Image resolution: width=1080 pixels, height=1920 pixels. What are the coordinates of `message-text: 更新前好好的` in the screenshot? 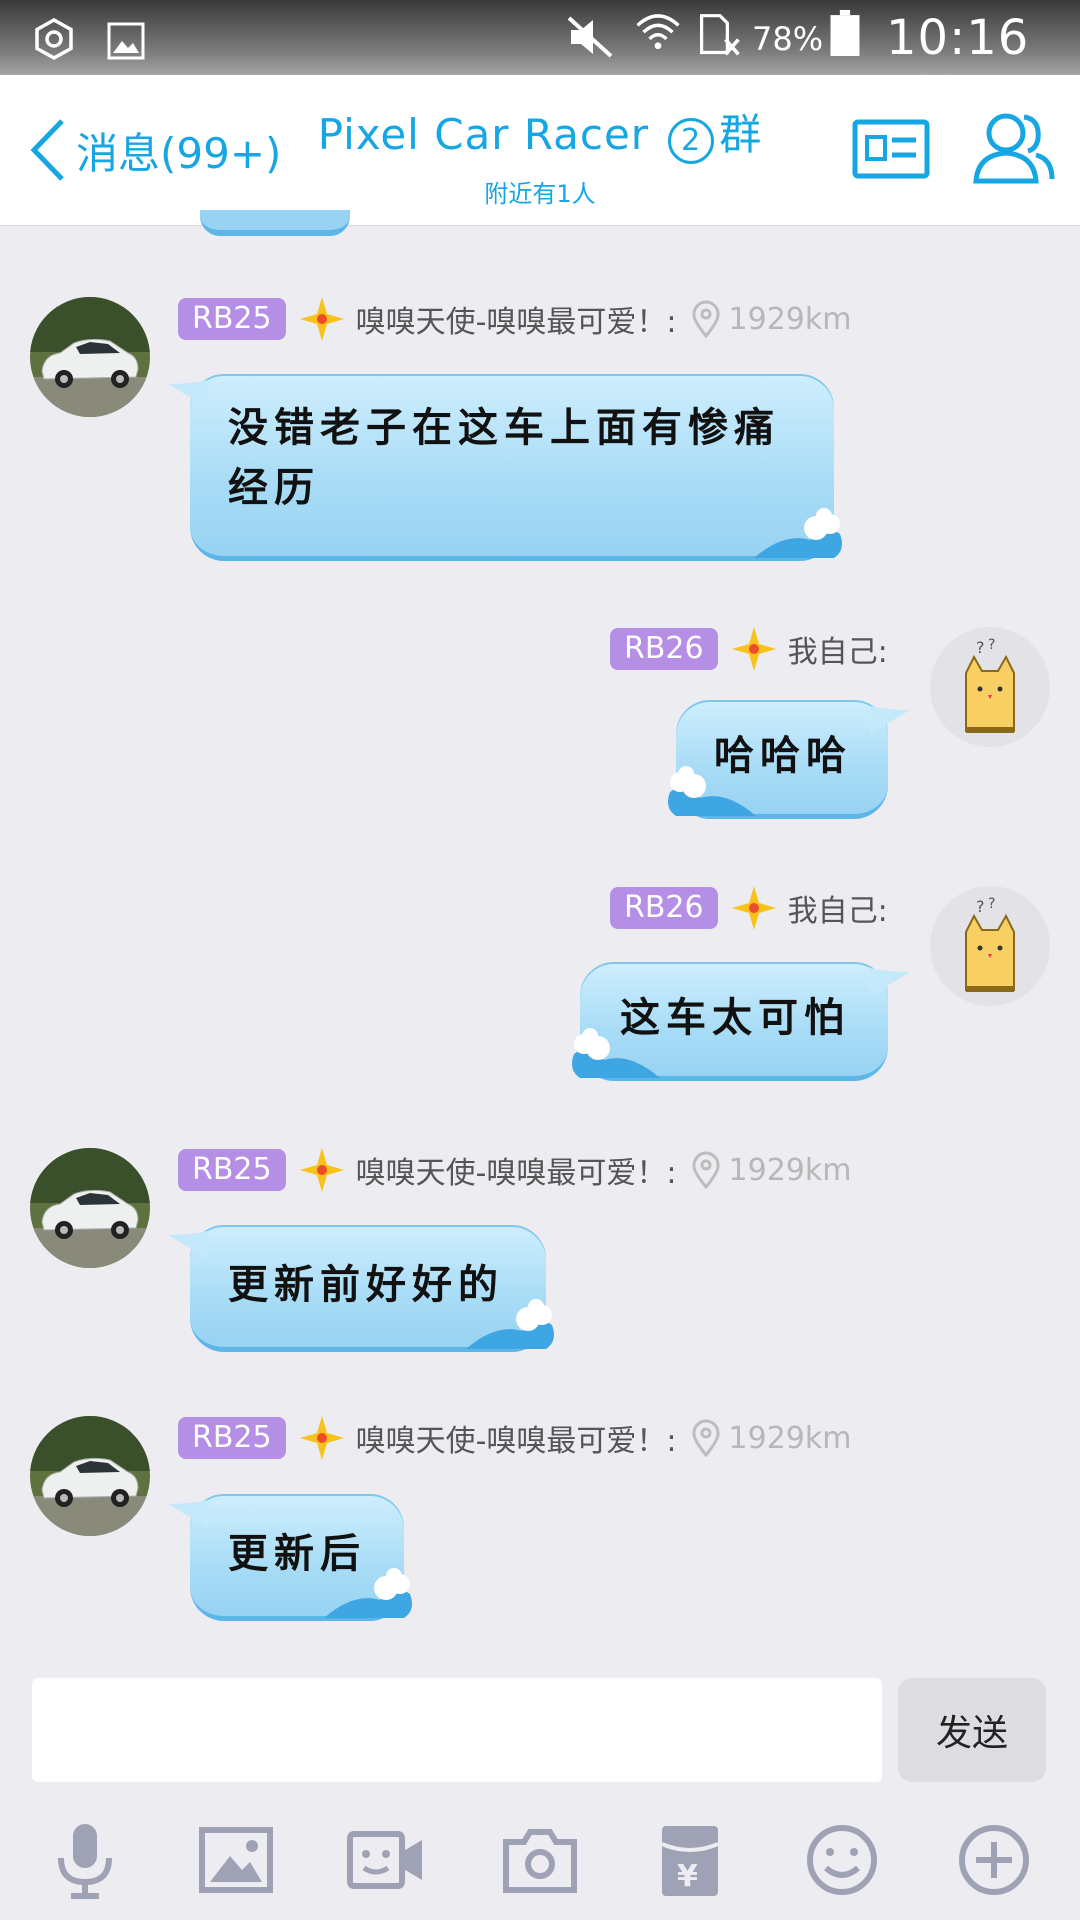 It's located at (366, 1284).